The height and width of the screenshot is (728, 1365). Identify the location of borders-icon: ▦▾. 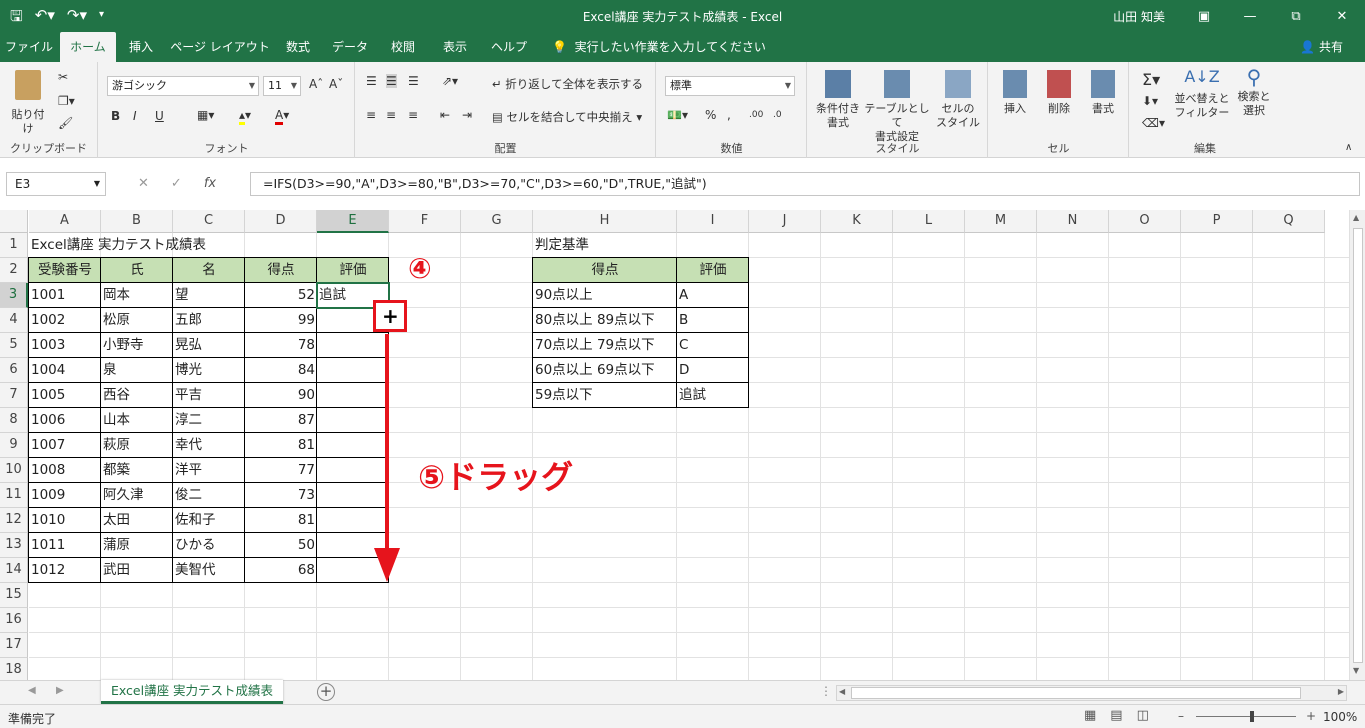
(205, 115).